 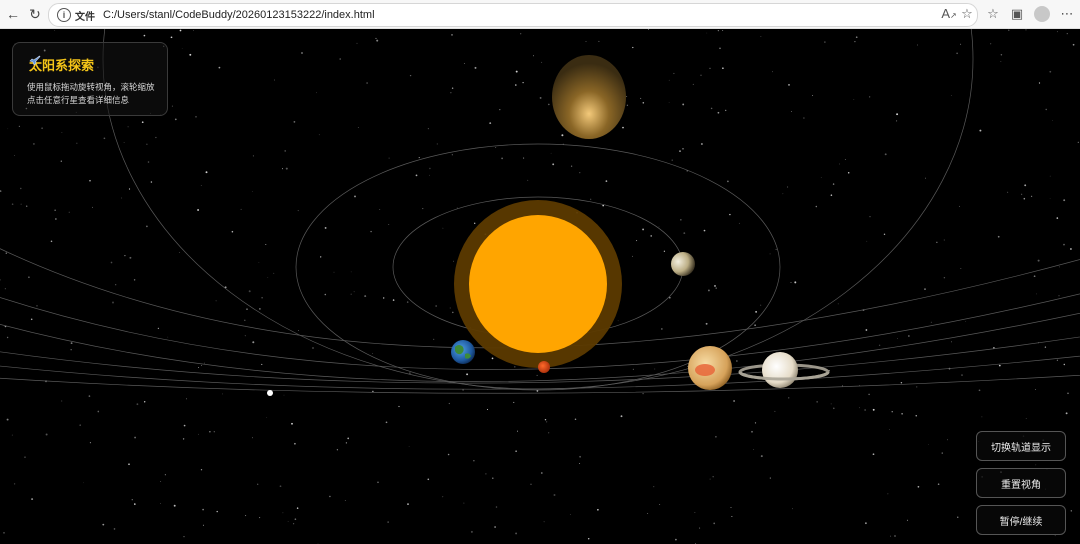 I want to click on info-panel: 太阳系探索 使用鼠标拖动旋转视角，滚轮缩放 点击任意行星查看详细信息, so click(x=90, y=79).